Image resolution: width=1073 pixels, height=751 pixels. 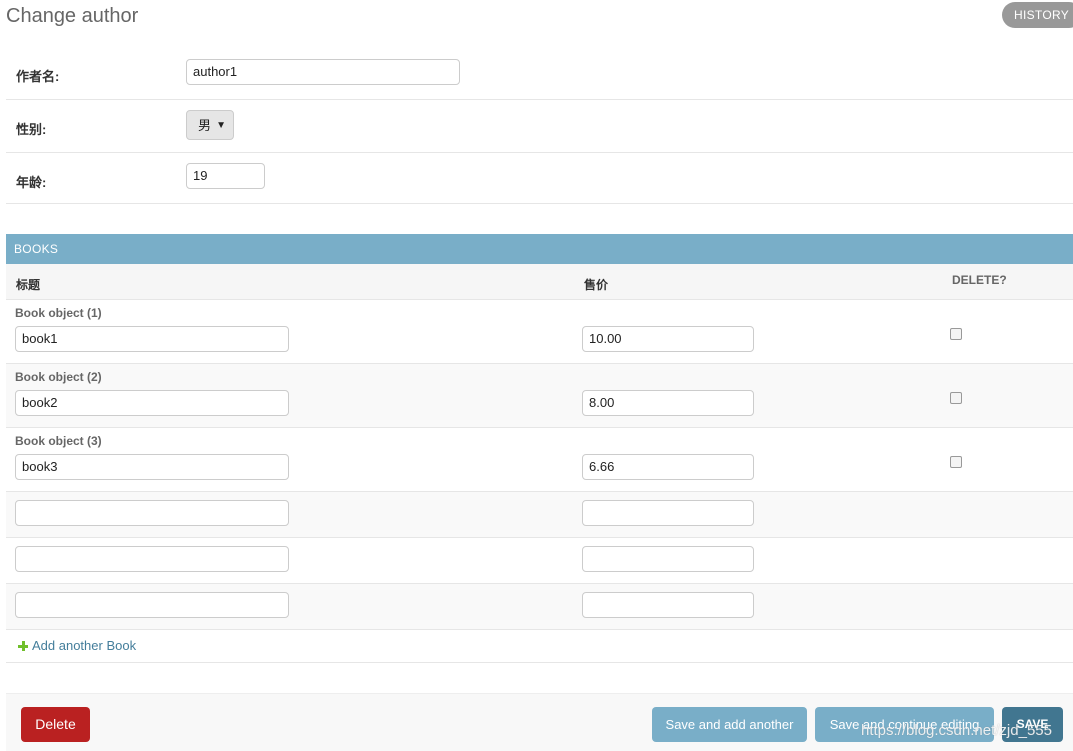 I want to click on books-table-header: 标题 售价 DELETE?, so click(x=539, y=282).